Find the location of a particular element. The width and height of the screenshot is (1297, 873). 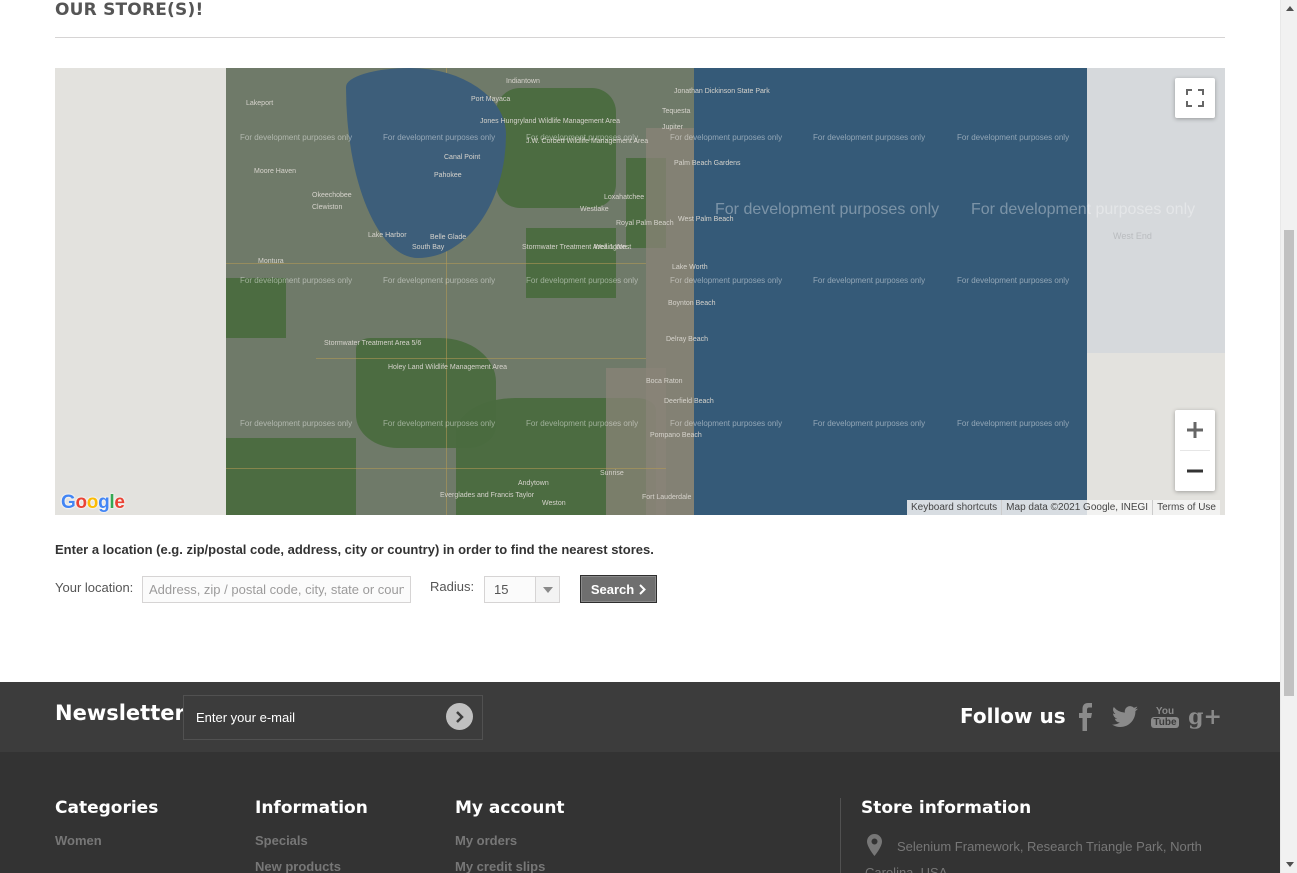

map-place-label: Lakeport is located at coordinates (260, 103).